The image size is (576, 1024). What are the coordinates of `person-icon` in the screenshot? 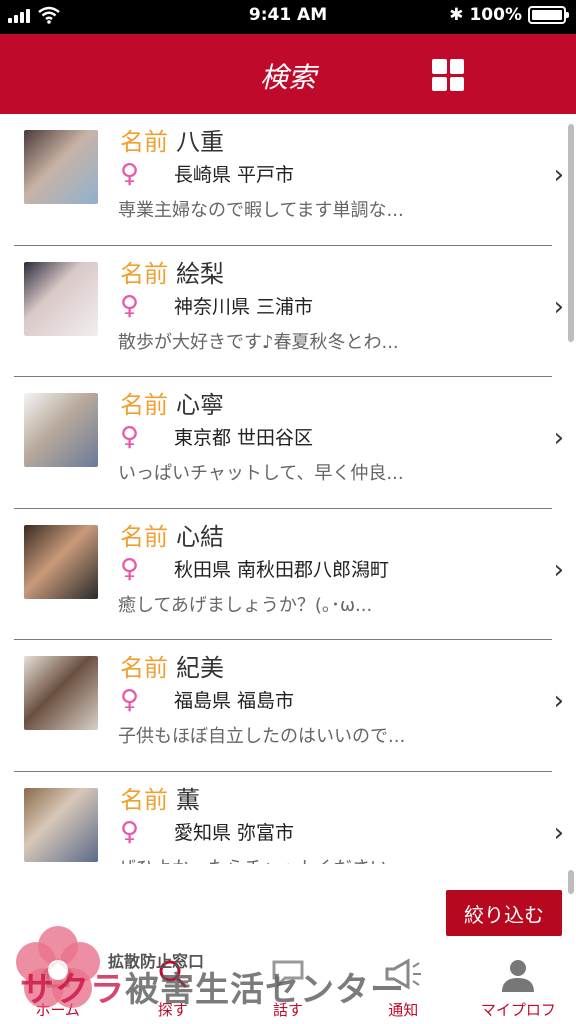 It's located at (518, 976).